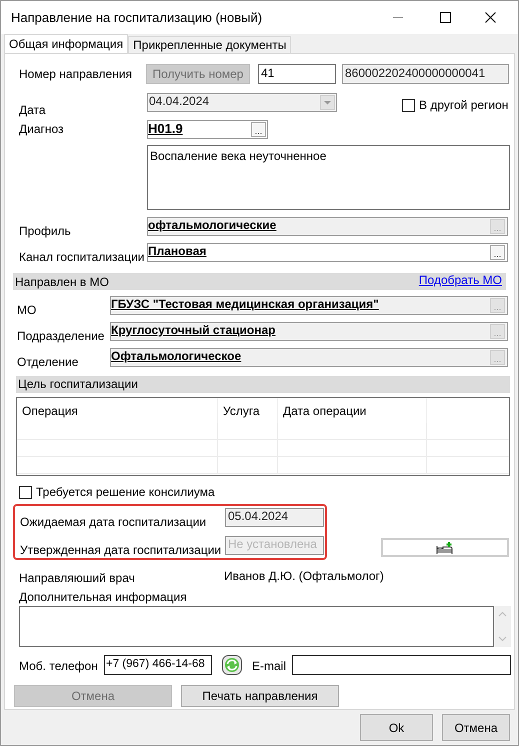 The image size is (519, 746). What do you see at coordinates (445, 17) in the screenshot?
I see `maximize-icon` at bounding box center [445, 17].